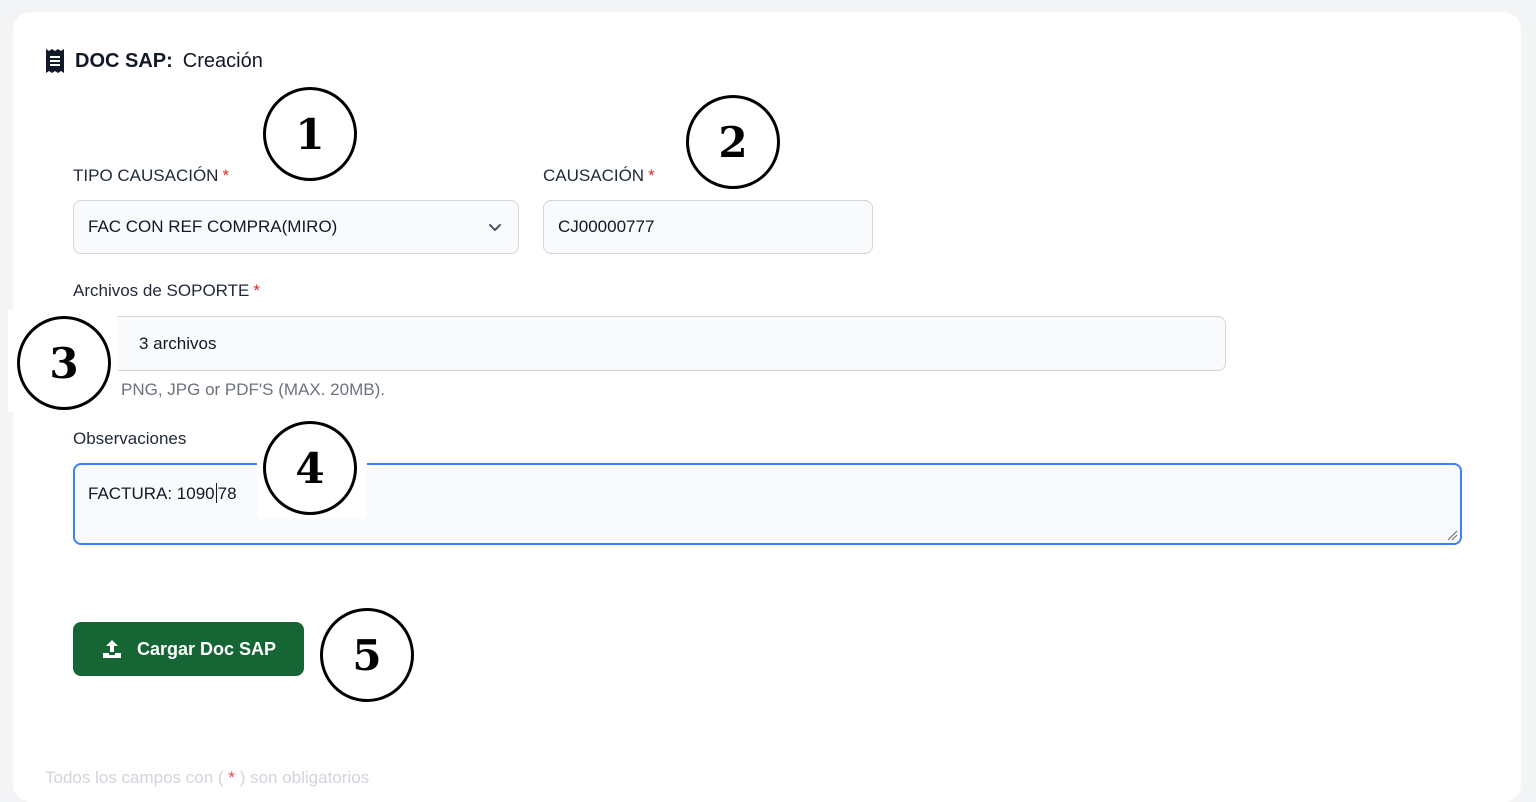  Describe the element at coordinates (310, 468) in the screenshot. I see `annotation-marker-4: 4` at that location.